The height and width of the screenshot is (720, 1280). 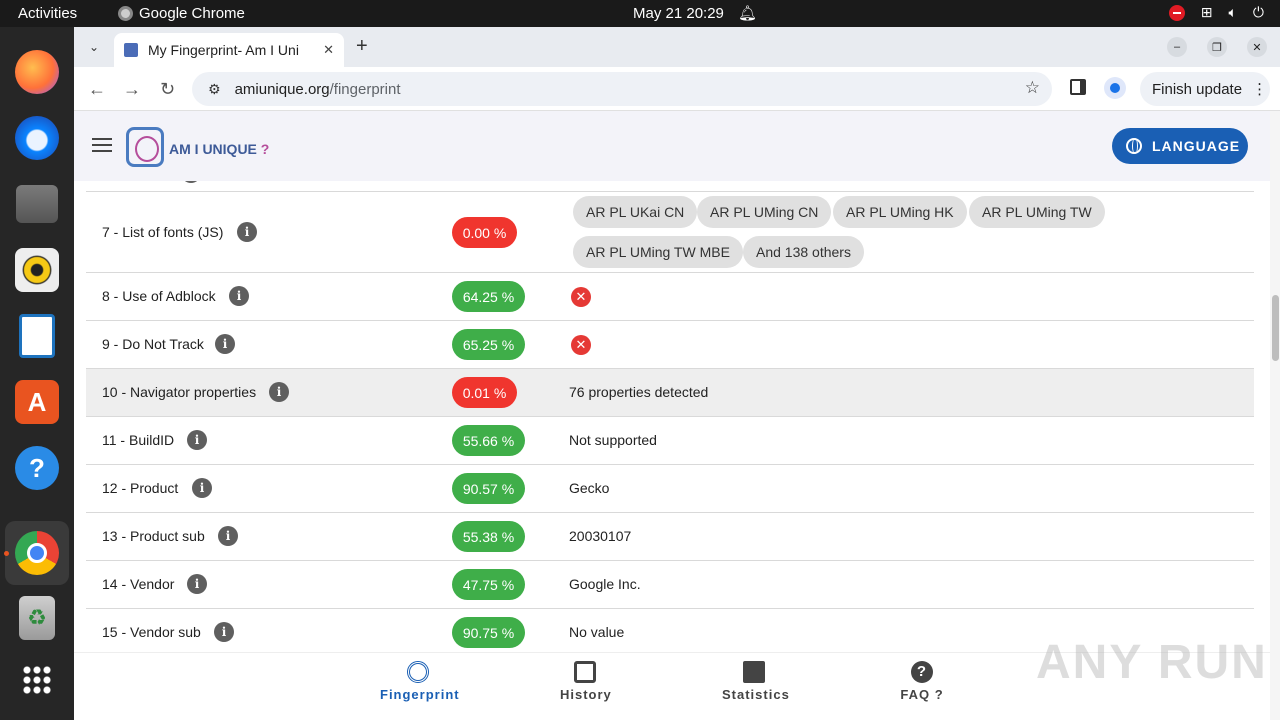 I want to click on page-scrollbar, so click(x=1275, y=415).